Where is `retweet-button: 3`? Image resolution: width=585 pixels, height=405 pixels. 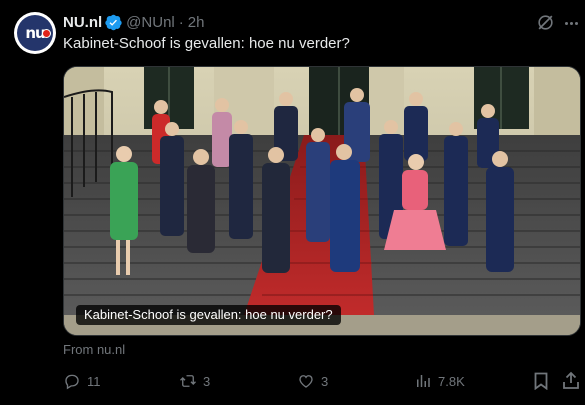 retweet-button: 3 is located at coordinates (194, 381).